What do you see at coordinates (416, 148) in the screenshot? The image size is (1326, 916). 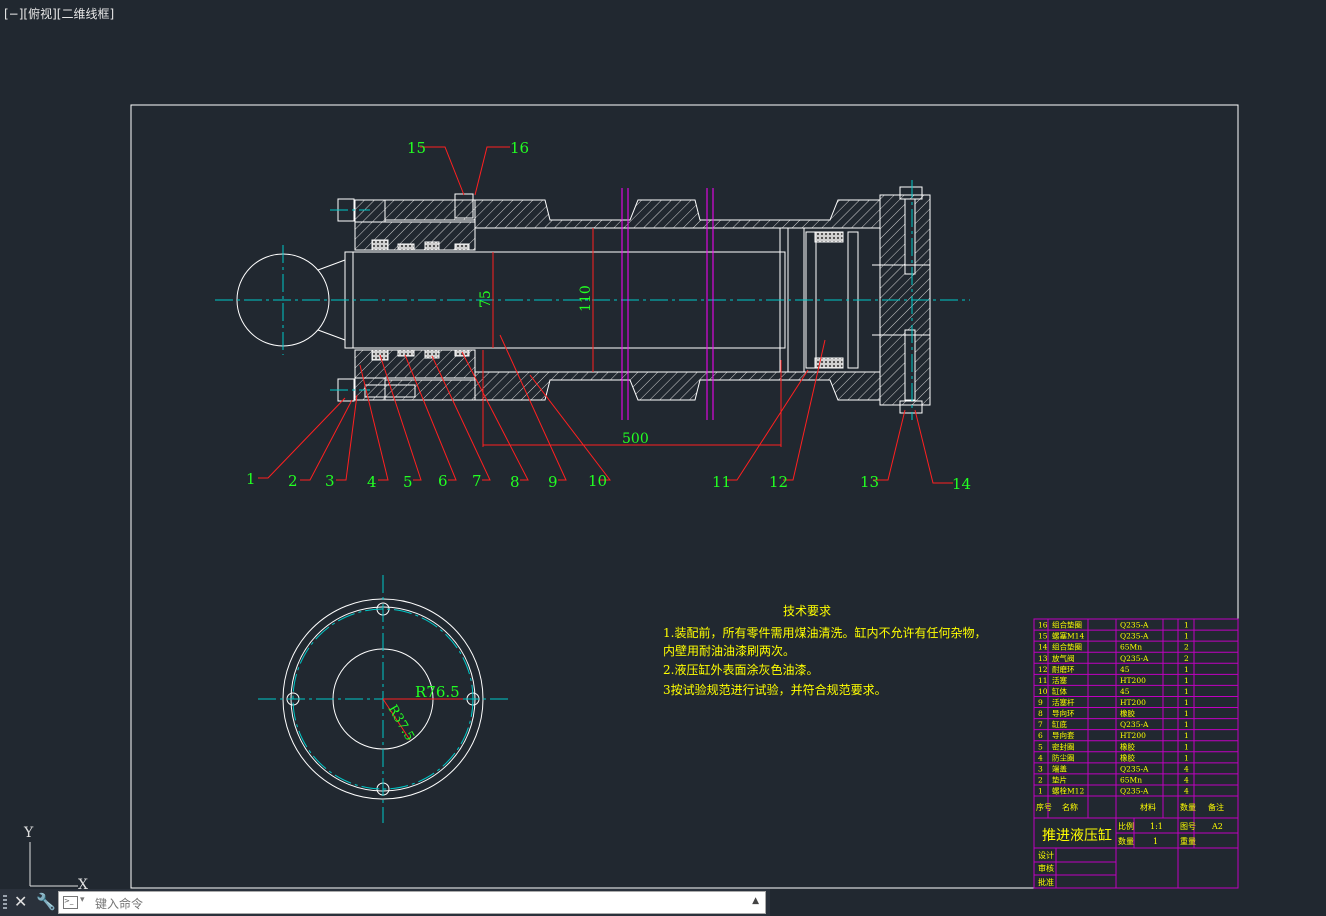 I see `part-label-15: 15` at bounding box center [416, 148].